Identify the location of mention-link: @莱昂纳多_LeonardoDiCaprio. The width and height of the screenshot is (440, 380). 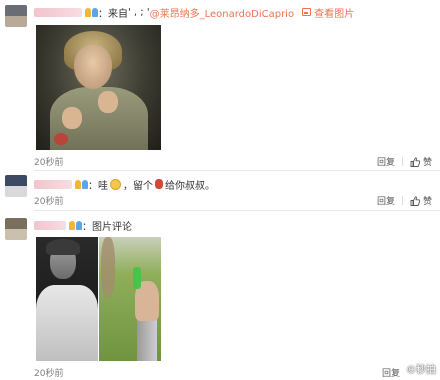
(222, 12).